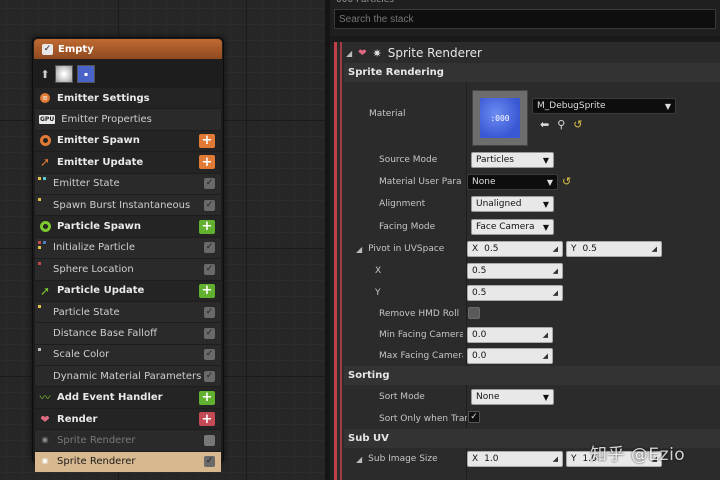 The height and width of the screenshot is (480, 720). What do you see at coordinates (128, 462) in the screenshot?
I see `node-row-sprite-renderer-selected: ✷ Sprite Renderer ✓` at bounding box center [128, 462].